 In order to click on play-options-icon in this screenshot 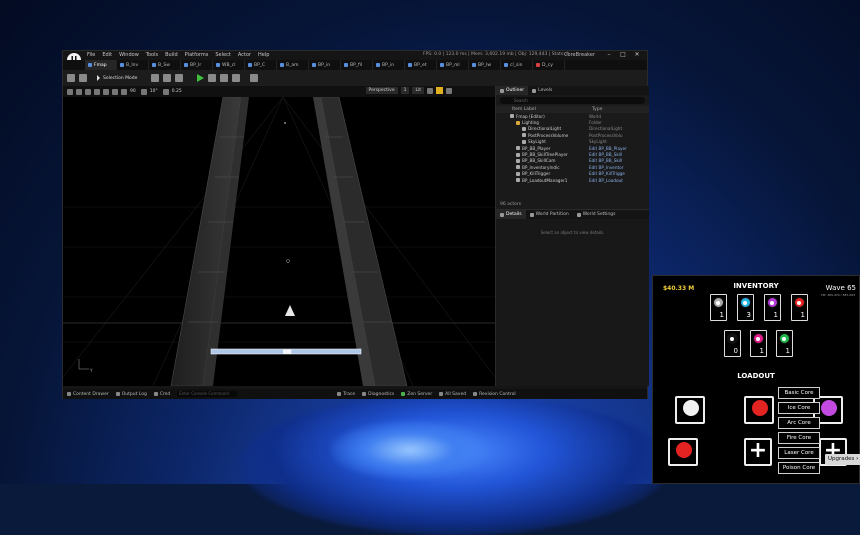, I will do `click(236, 78)`.